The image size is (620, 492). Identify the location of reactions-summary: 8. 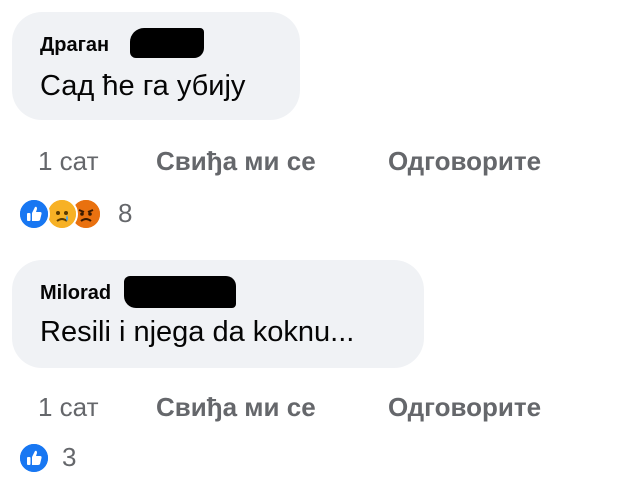
(83, 214).